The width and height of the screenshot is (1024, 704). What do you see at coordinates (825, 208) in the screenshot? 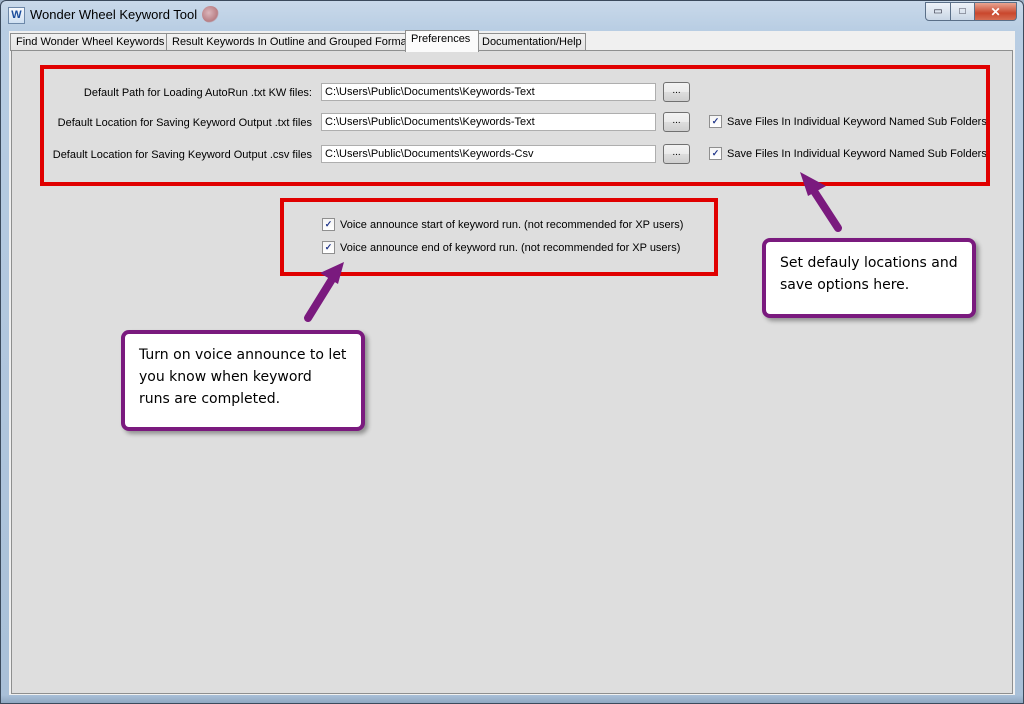
I see `arrow-to-locations` at bounding box center [825, 208].